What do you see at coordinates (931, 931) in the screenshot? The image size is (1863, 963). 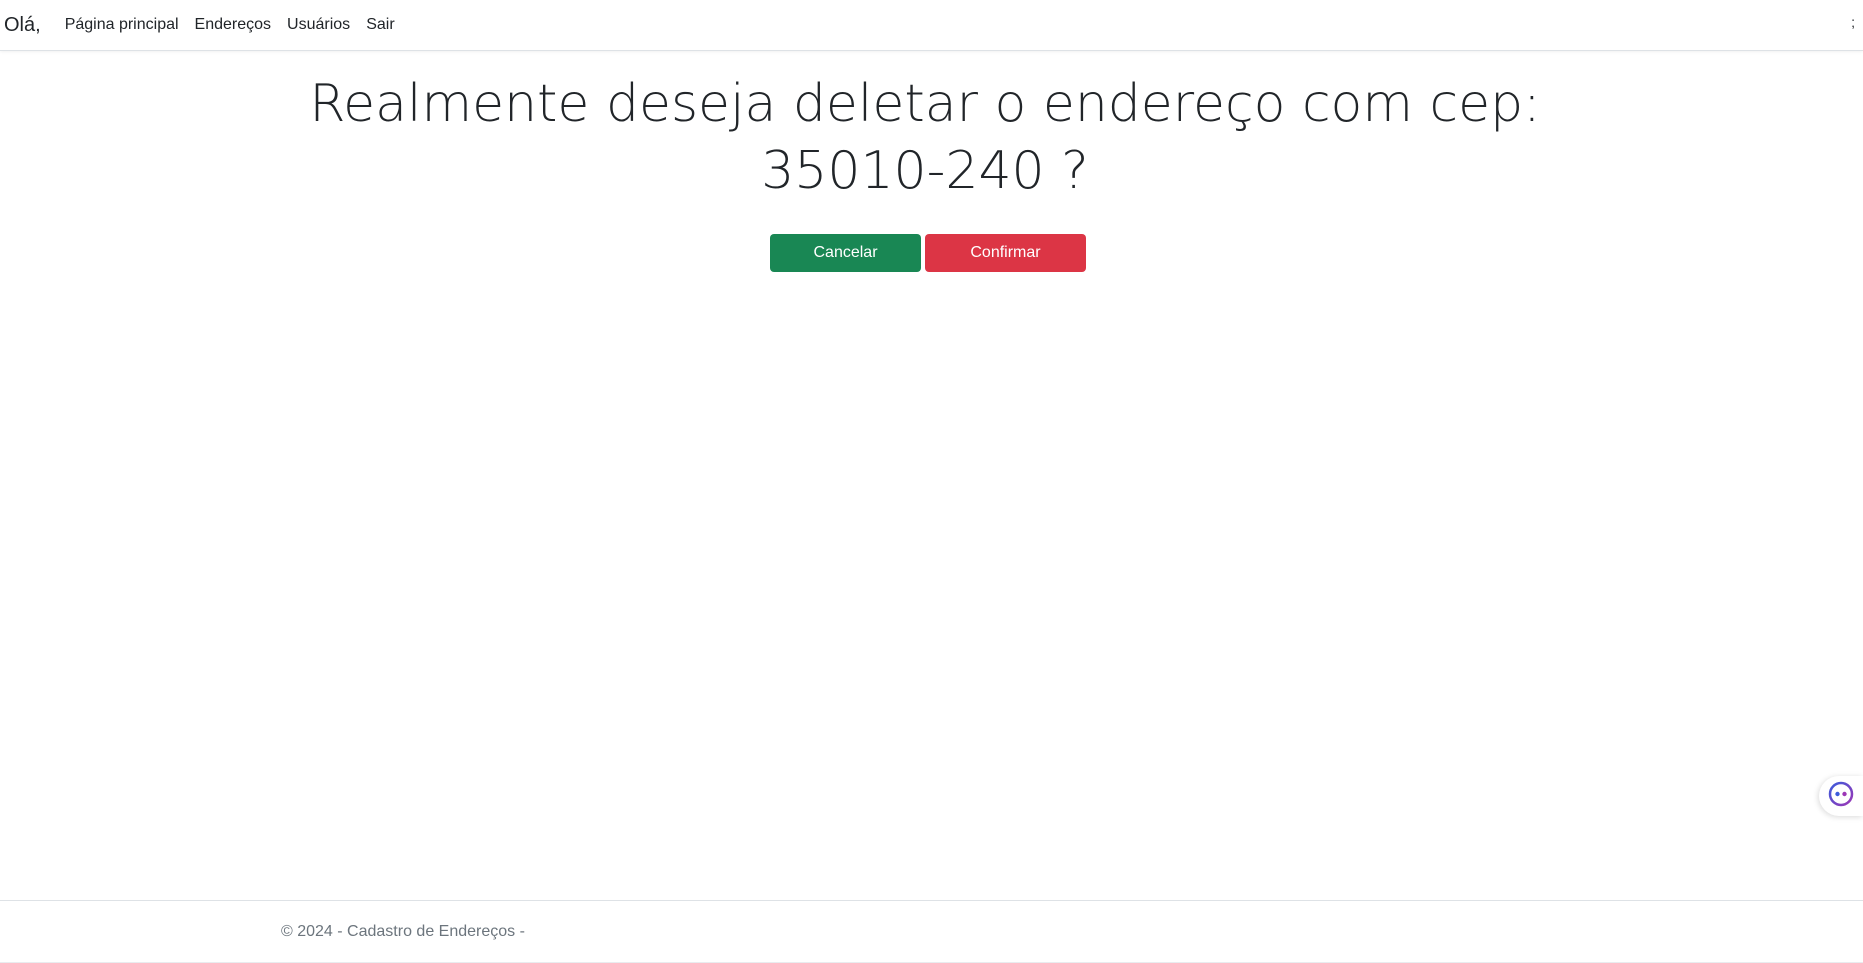 I see `page-footer: © 2024 - Cadastro de Endereços -` at bounding box center [931, 931].